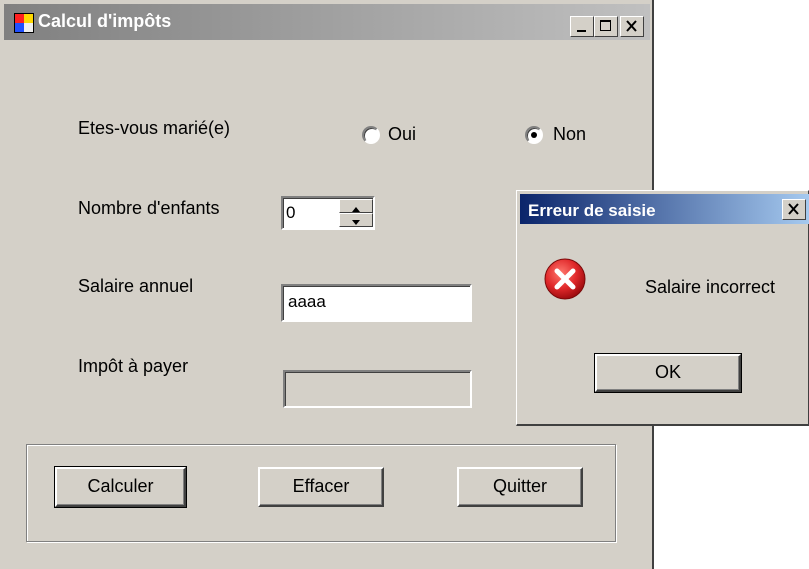 This screenshot has height=569, width=809. Describe the element at coordinates (402, 134) in the screenshot. I see `radio-yes-label: Oui` at that location.